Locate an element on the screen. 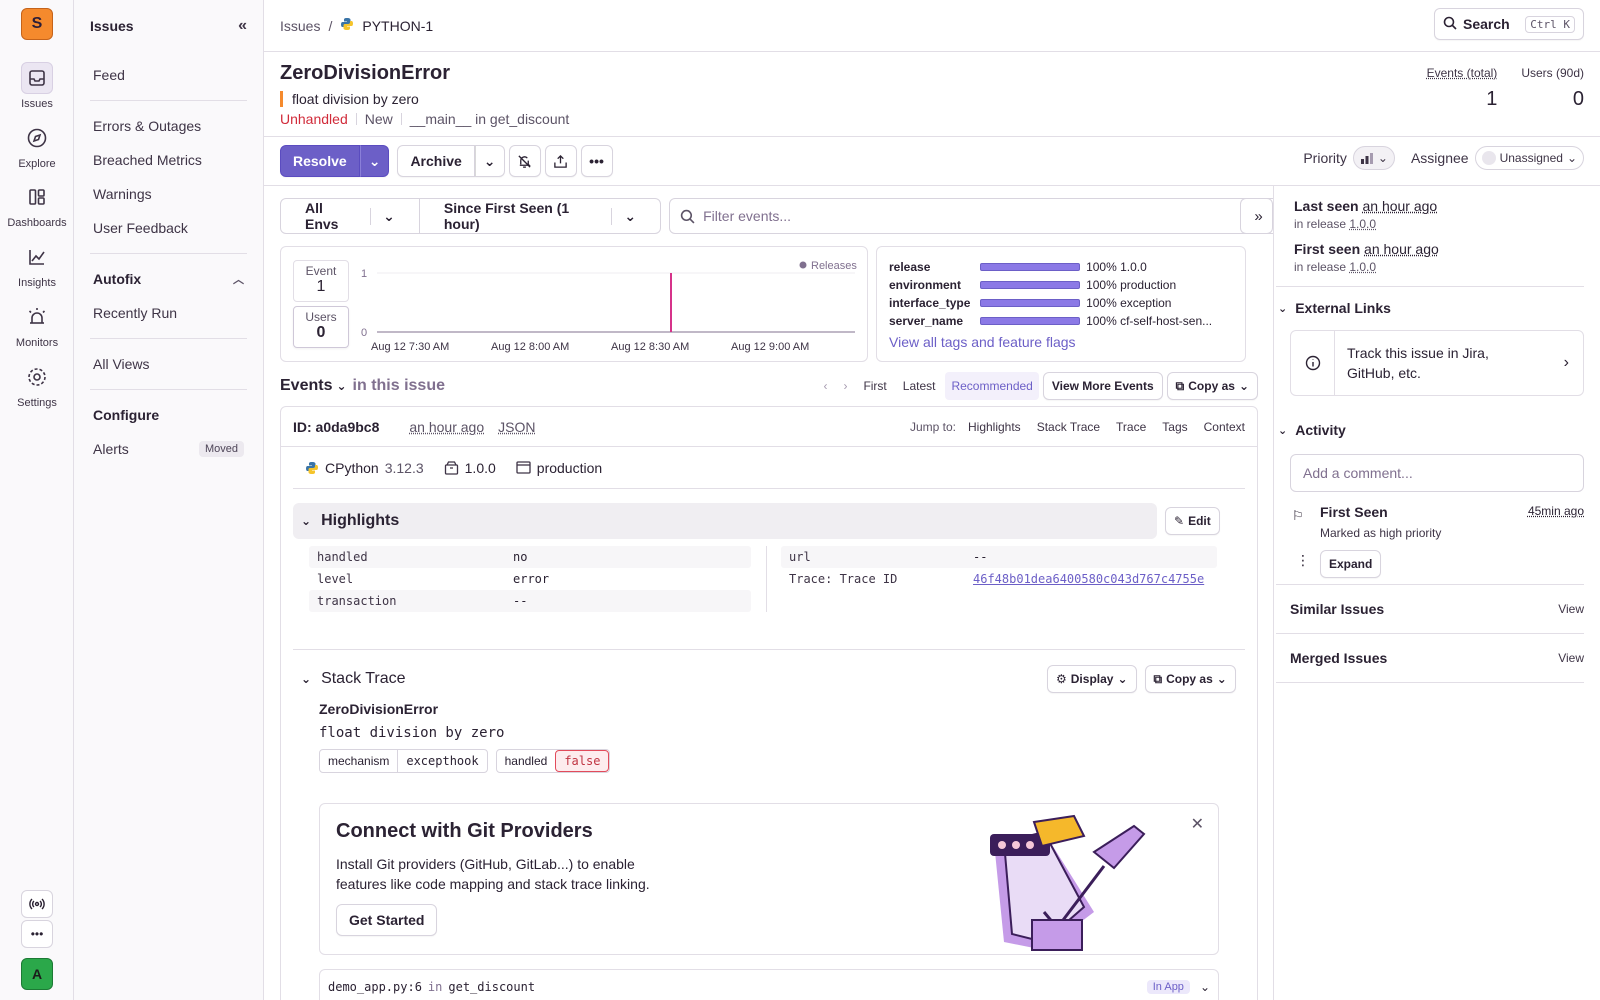  next-event-button: › is located at coordinates (845, 386).